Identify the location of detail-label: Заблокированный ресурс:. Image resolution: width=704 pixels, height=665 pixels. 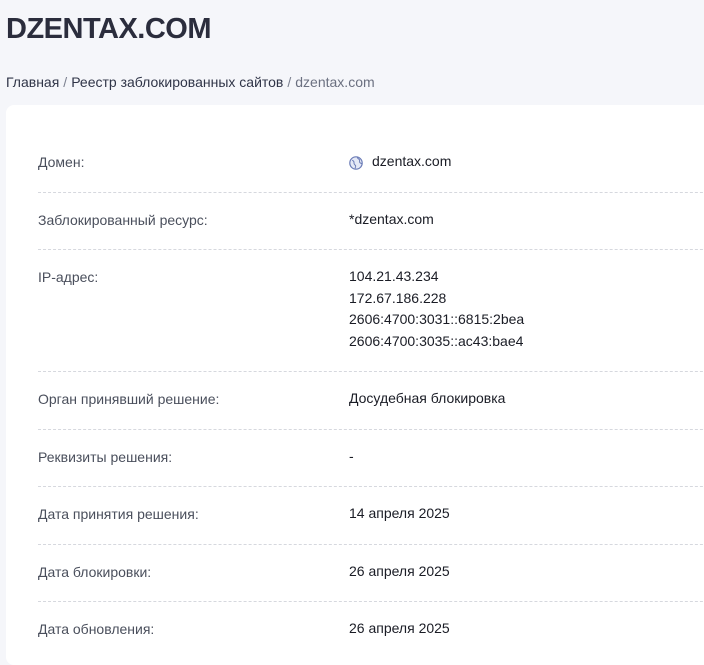
(123, 219).